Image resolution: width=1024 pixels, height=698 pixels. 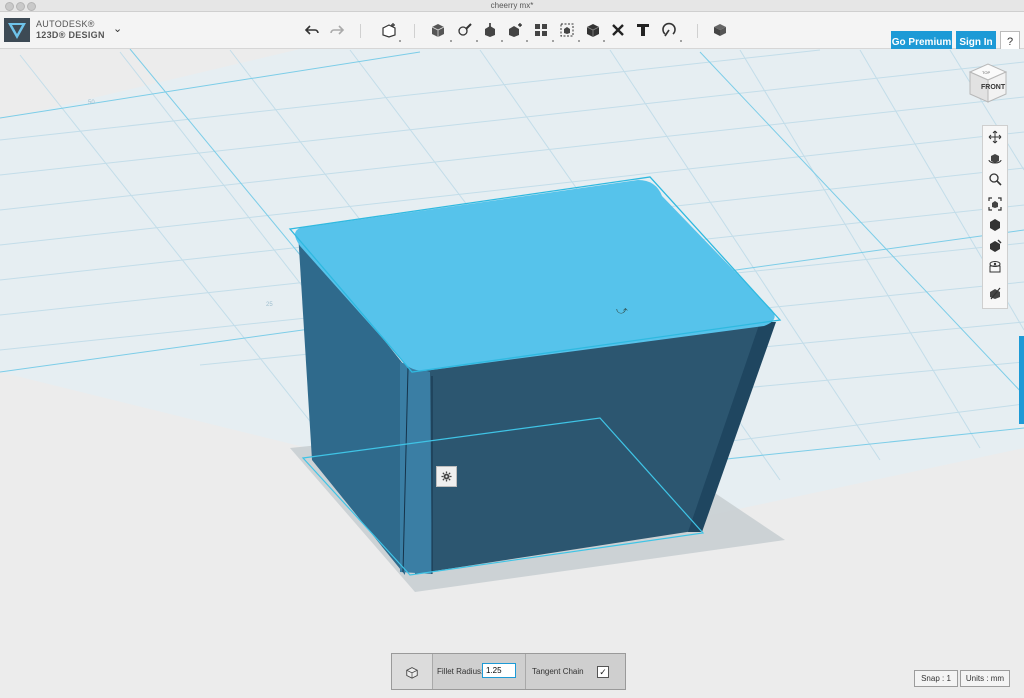 What do you see at coordinates (312, 30) in the screenshot?
I see `undo-icon` at bounding box center [312, 30].